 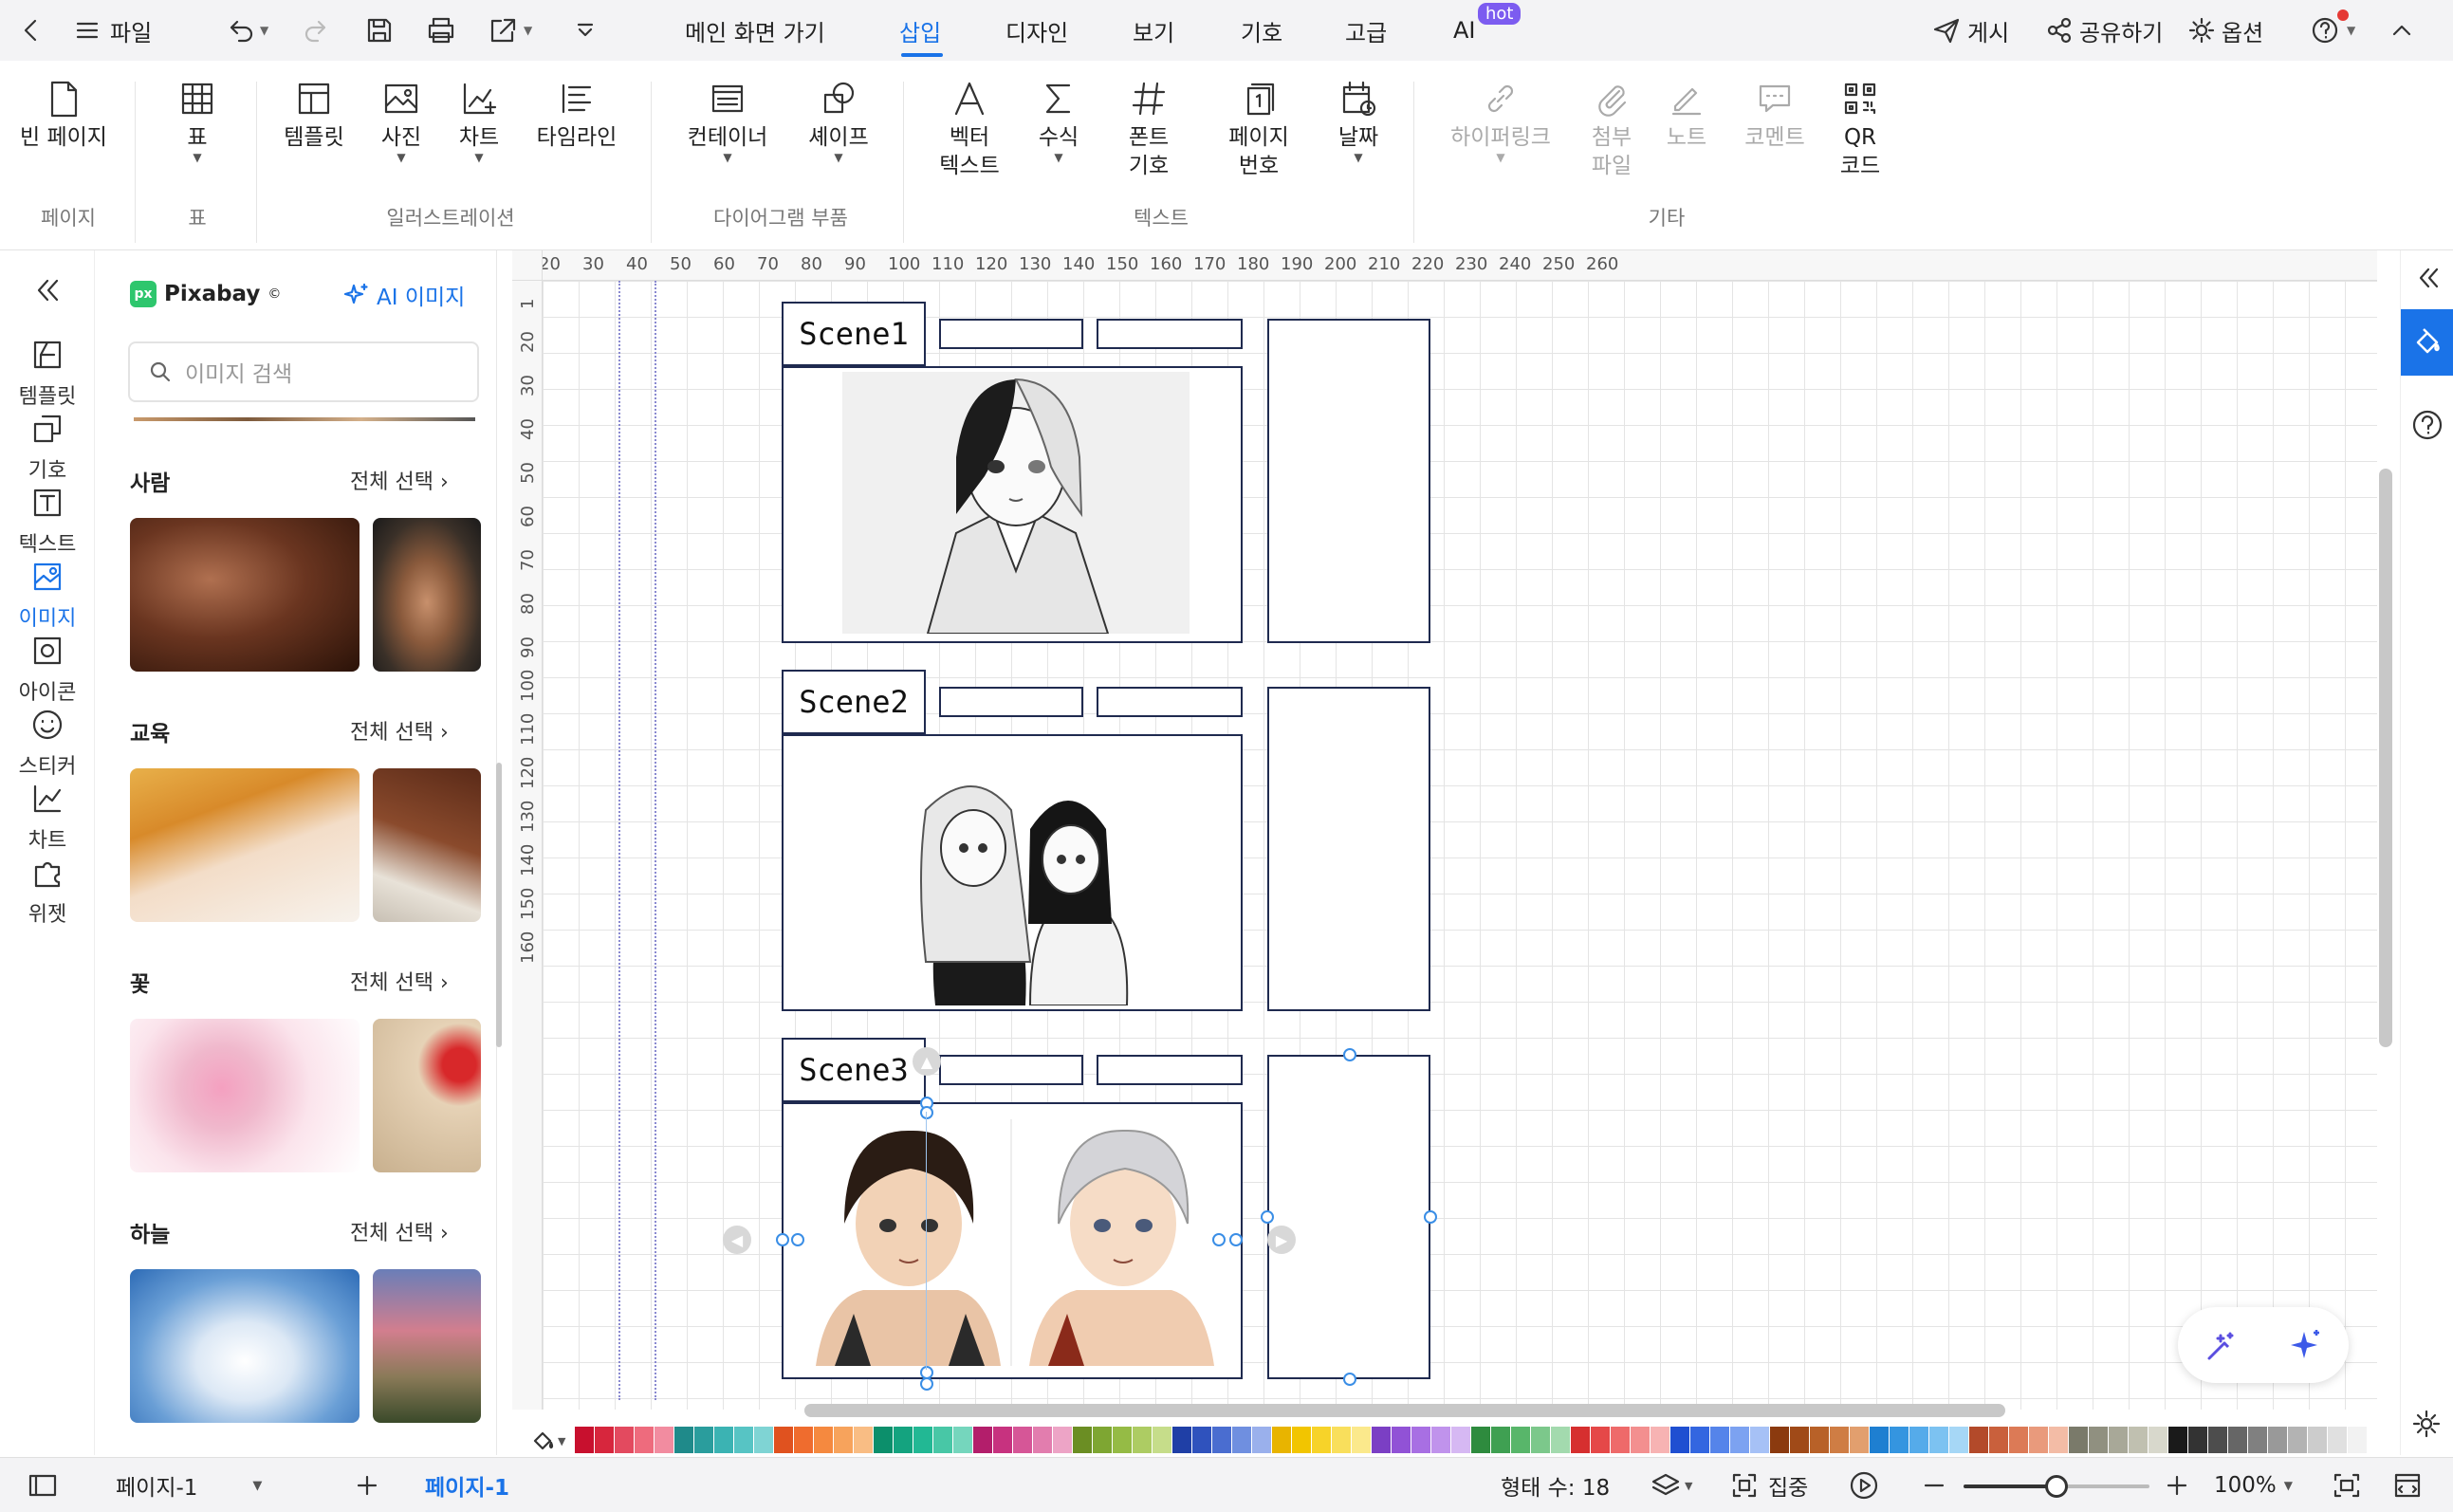 I want to click on tab-symbols: 기호, so click(x=1261, y=30).